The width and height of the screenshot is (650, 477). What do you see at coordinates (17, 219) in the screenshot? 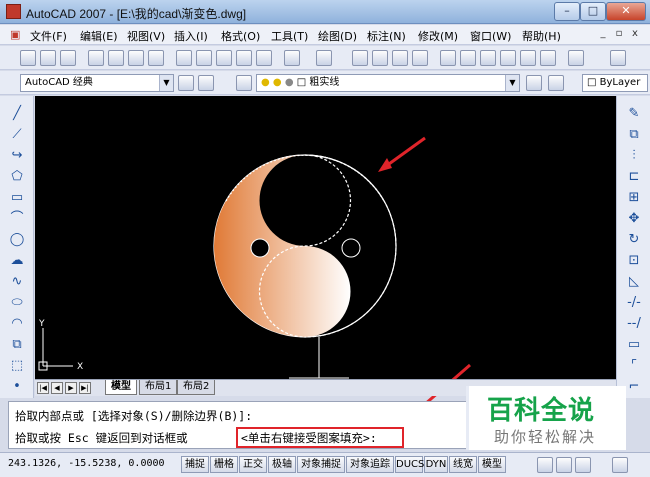
I see `arc-icon: ⌒` at bounding box center [17, 219].